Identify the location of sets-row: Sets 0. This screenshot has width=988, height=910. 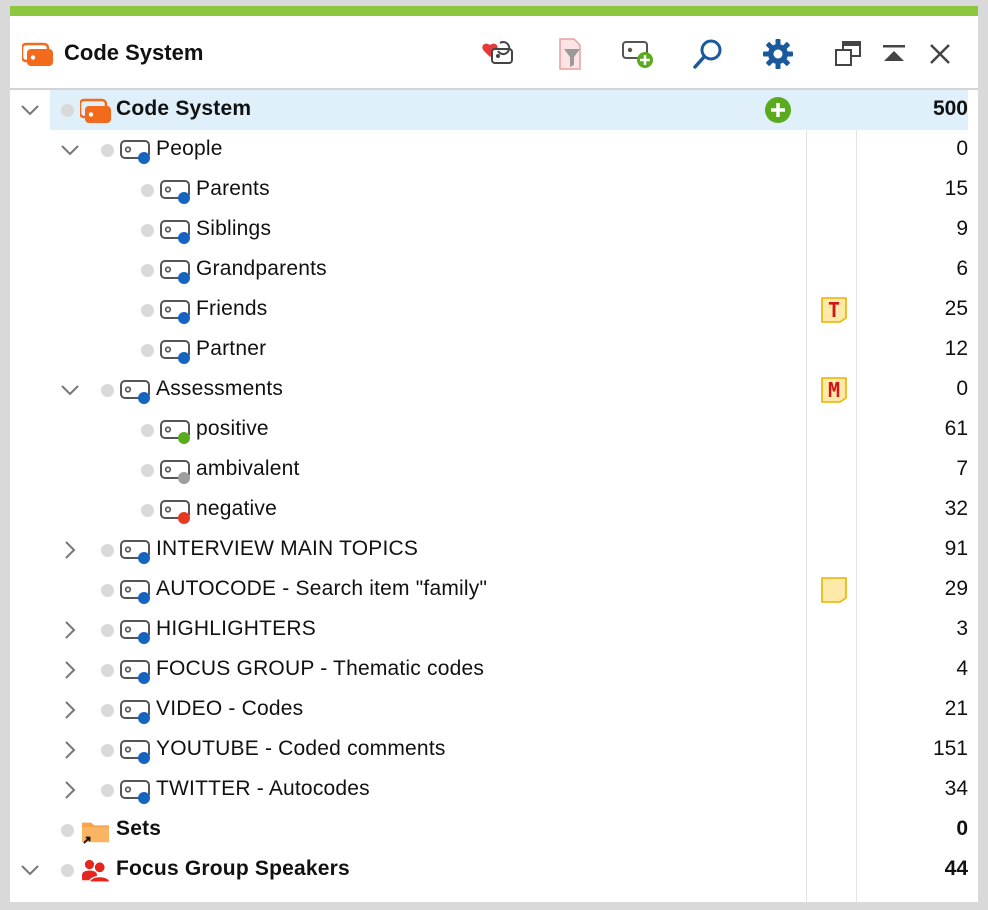
(494, 830).